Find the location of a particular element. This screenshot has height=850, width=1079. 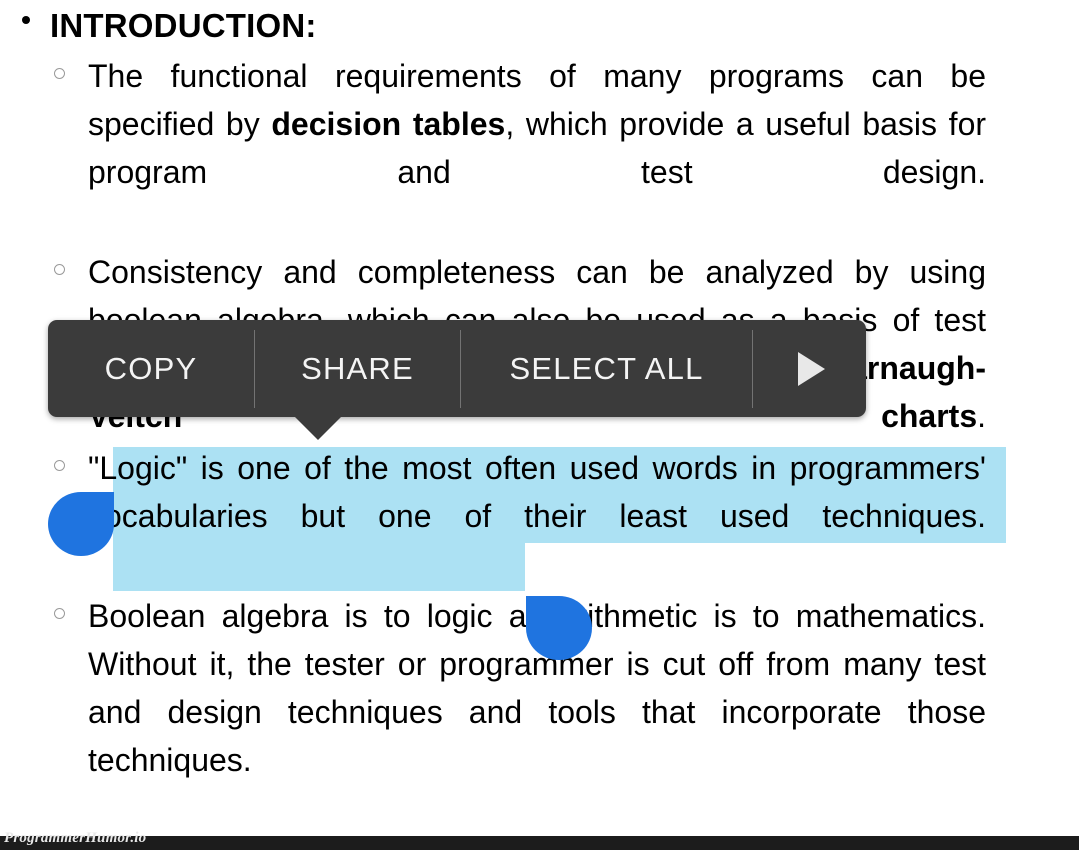

selection-start-handle is located at coordinates (81, 524).